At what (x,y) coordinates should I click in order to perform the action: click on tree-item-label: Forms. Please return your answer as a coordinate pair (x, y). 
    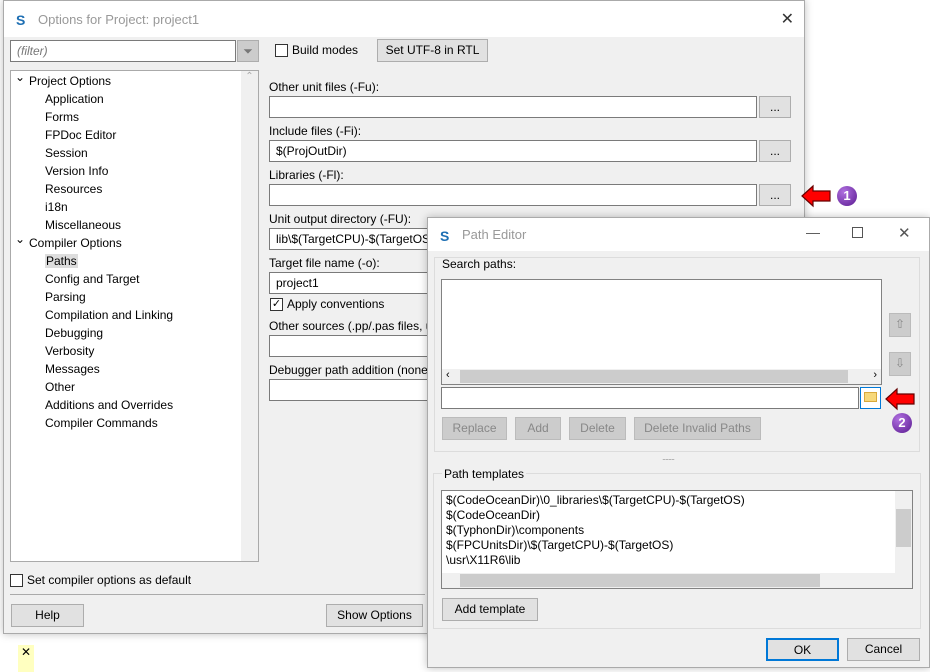
    Looking at the image, I should click on (62, 117).